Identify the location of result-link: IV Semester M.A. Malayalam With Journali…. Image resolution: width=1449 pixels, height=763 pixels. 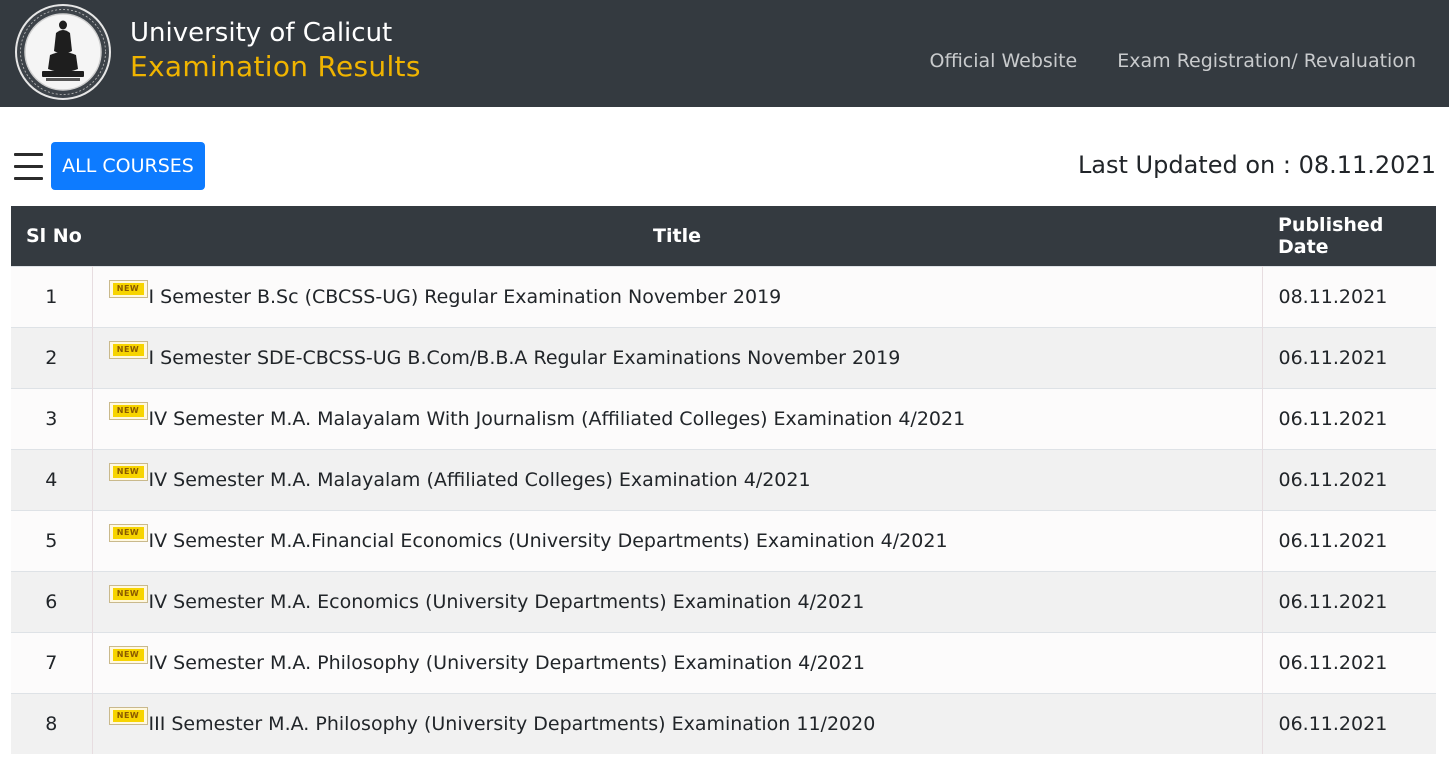
(557, 419).